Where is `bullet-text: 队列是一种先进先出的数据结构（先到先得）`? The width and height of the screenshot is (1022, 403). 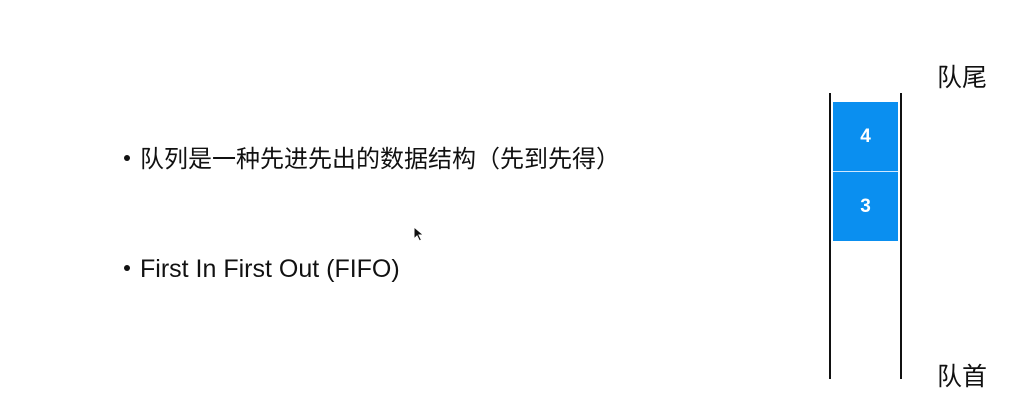
bullet-text: 队列是一种先进先出的数据结构（先到先得） is located at coordinates (380, 159).